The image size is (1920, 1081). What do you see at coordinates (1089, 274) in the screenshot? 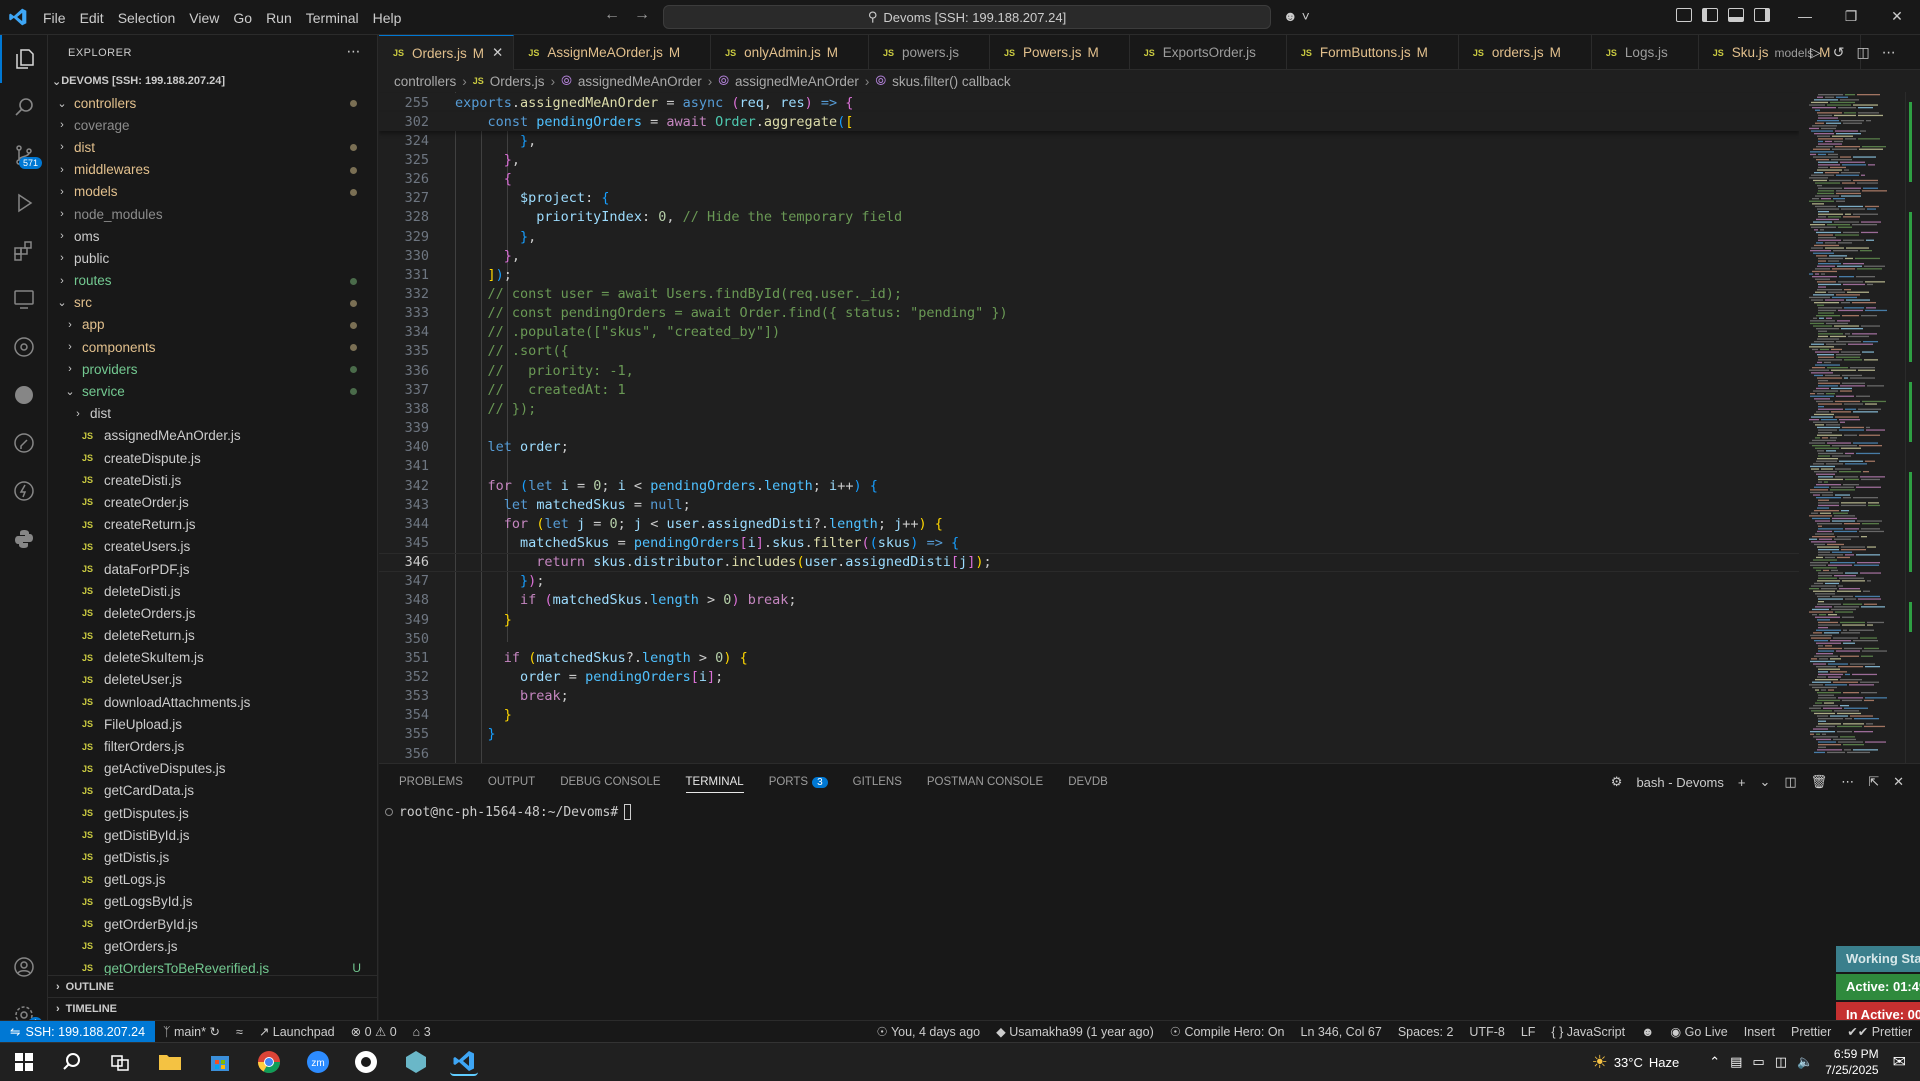
I see `code-line: 331 ]);` at bounding box center [1089, 274].